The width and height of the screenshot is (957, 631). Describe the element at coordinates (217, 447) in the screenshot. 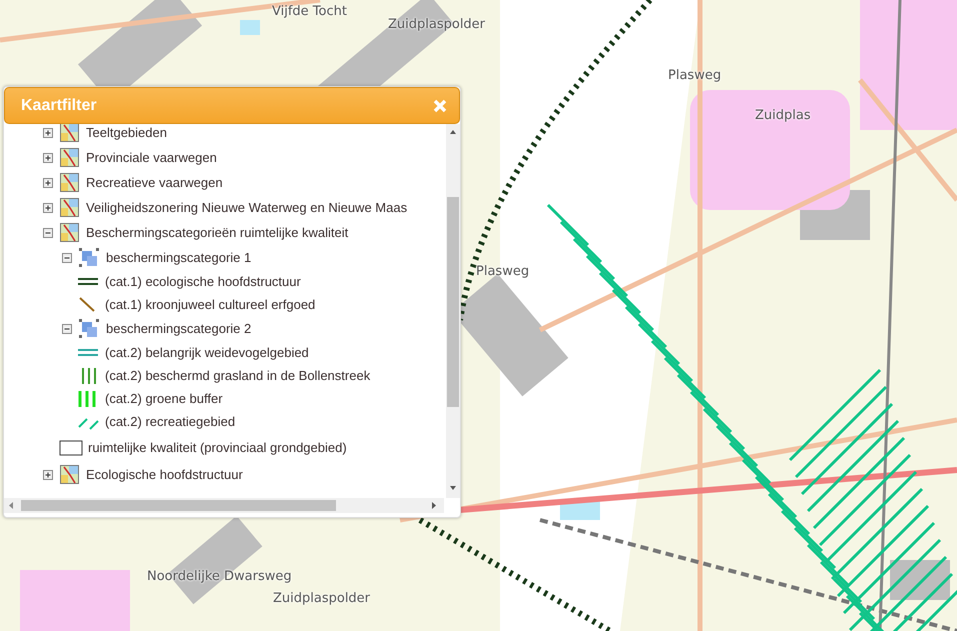

I see `legend-label: ruimtelijke kwaliteit (provinciaal grondgebied)` at that location.